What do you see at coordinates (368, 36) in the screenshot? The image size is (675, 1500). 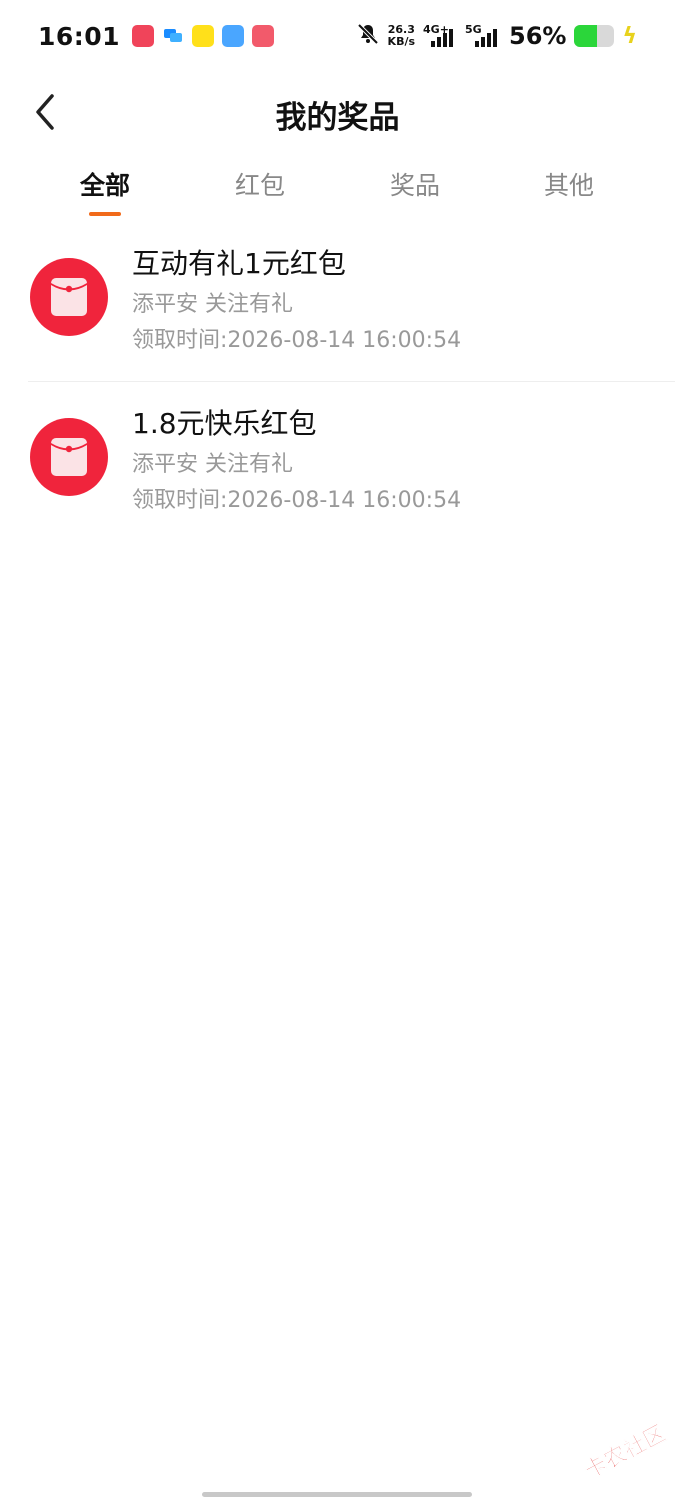 I see `bell-muted-icon` at bounding box center [368, 36].